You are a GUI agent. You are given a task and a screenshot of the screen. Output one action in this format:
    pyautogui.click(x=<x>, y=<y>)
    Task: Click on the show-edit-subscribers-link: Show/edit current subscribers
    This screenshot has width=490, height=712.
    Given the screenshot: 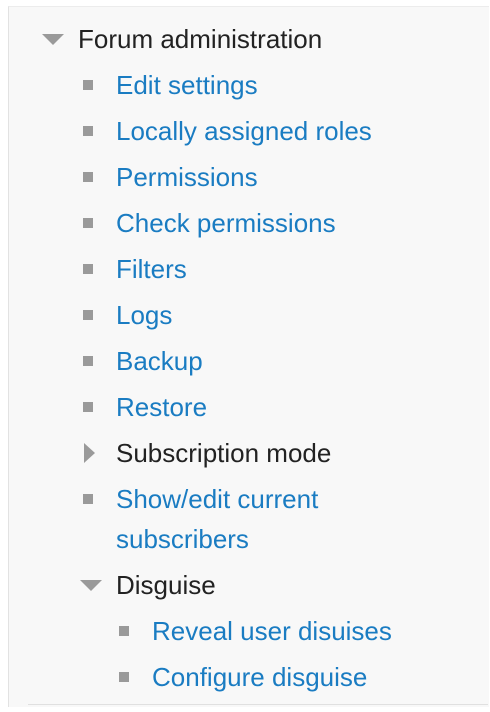 What is the action you would take?
    pyautogui.click(x=217, y=519)
    